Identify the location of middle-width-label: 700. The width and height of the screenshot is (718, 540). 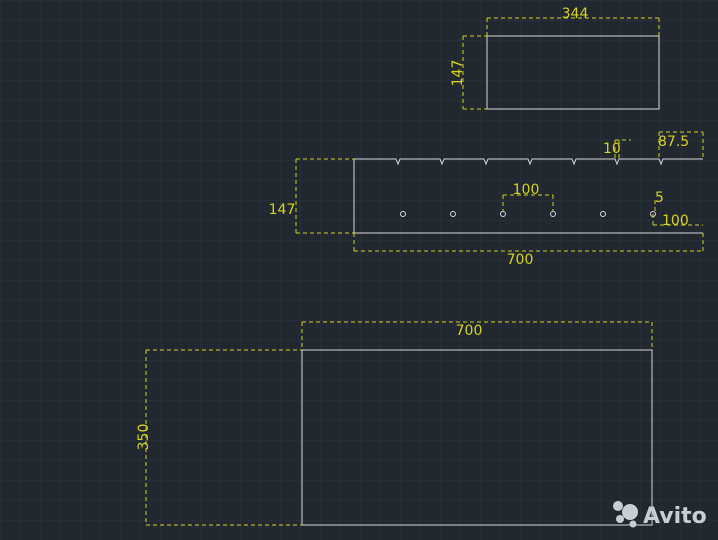
(520, 260).